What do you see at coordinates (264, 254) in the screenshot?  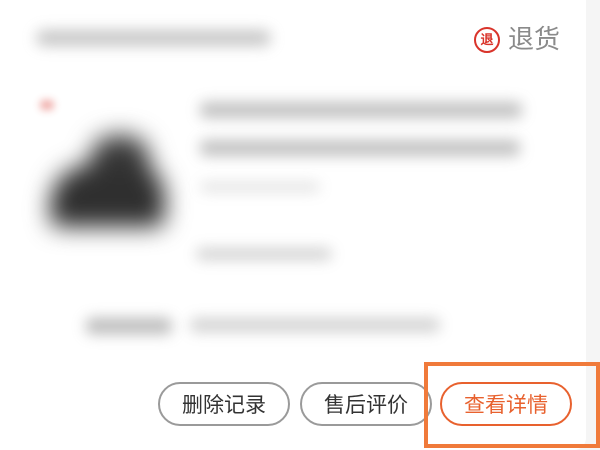 I see `product-price-blurred` at bounding box center [264, 254].